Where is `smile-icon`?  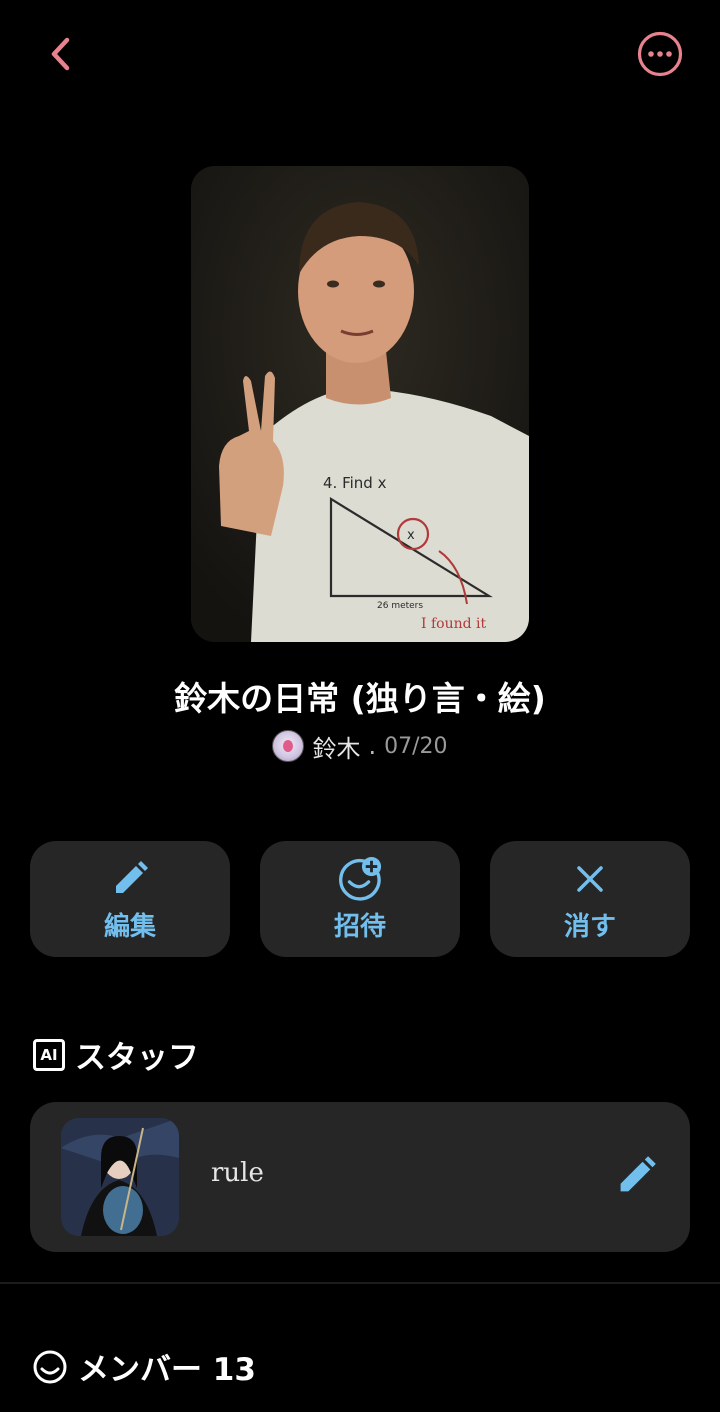 smile-icon is located at coordinates (50, 1366).